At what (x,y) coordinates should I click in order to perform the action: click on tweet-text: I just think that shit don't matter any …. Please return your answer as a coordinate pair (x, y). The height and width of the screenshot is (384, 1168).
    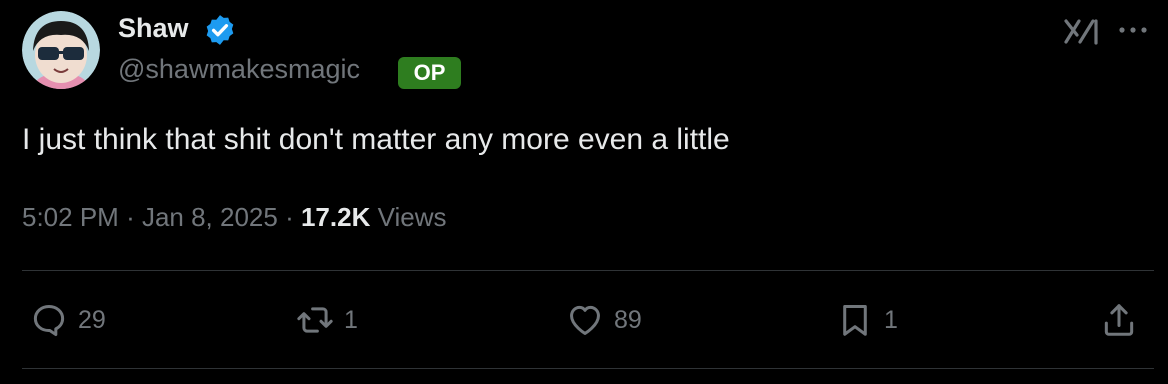
    Looking at the image, I should click on (376, 139).